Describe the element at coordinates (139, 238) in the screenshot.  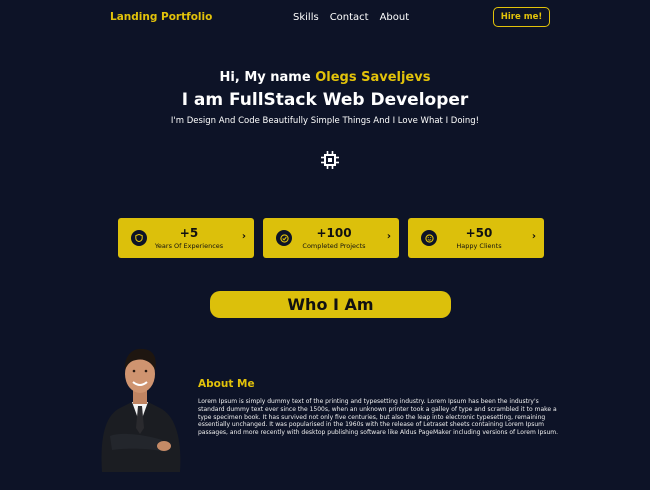
I see `shield-icon` at that location.